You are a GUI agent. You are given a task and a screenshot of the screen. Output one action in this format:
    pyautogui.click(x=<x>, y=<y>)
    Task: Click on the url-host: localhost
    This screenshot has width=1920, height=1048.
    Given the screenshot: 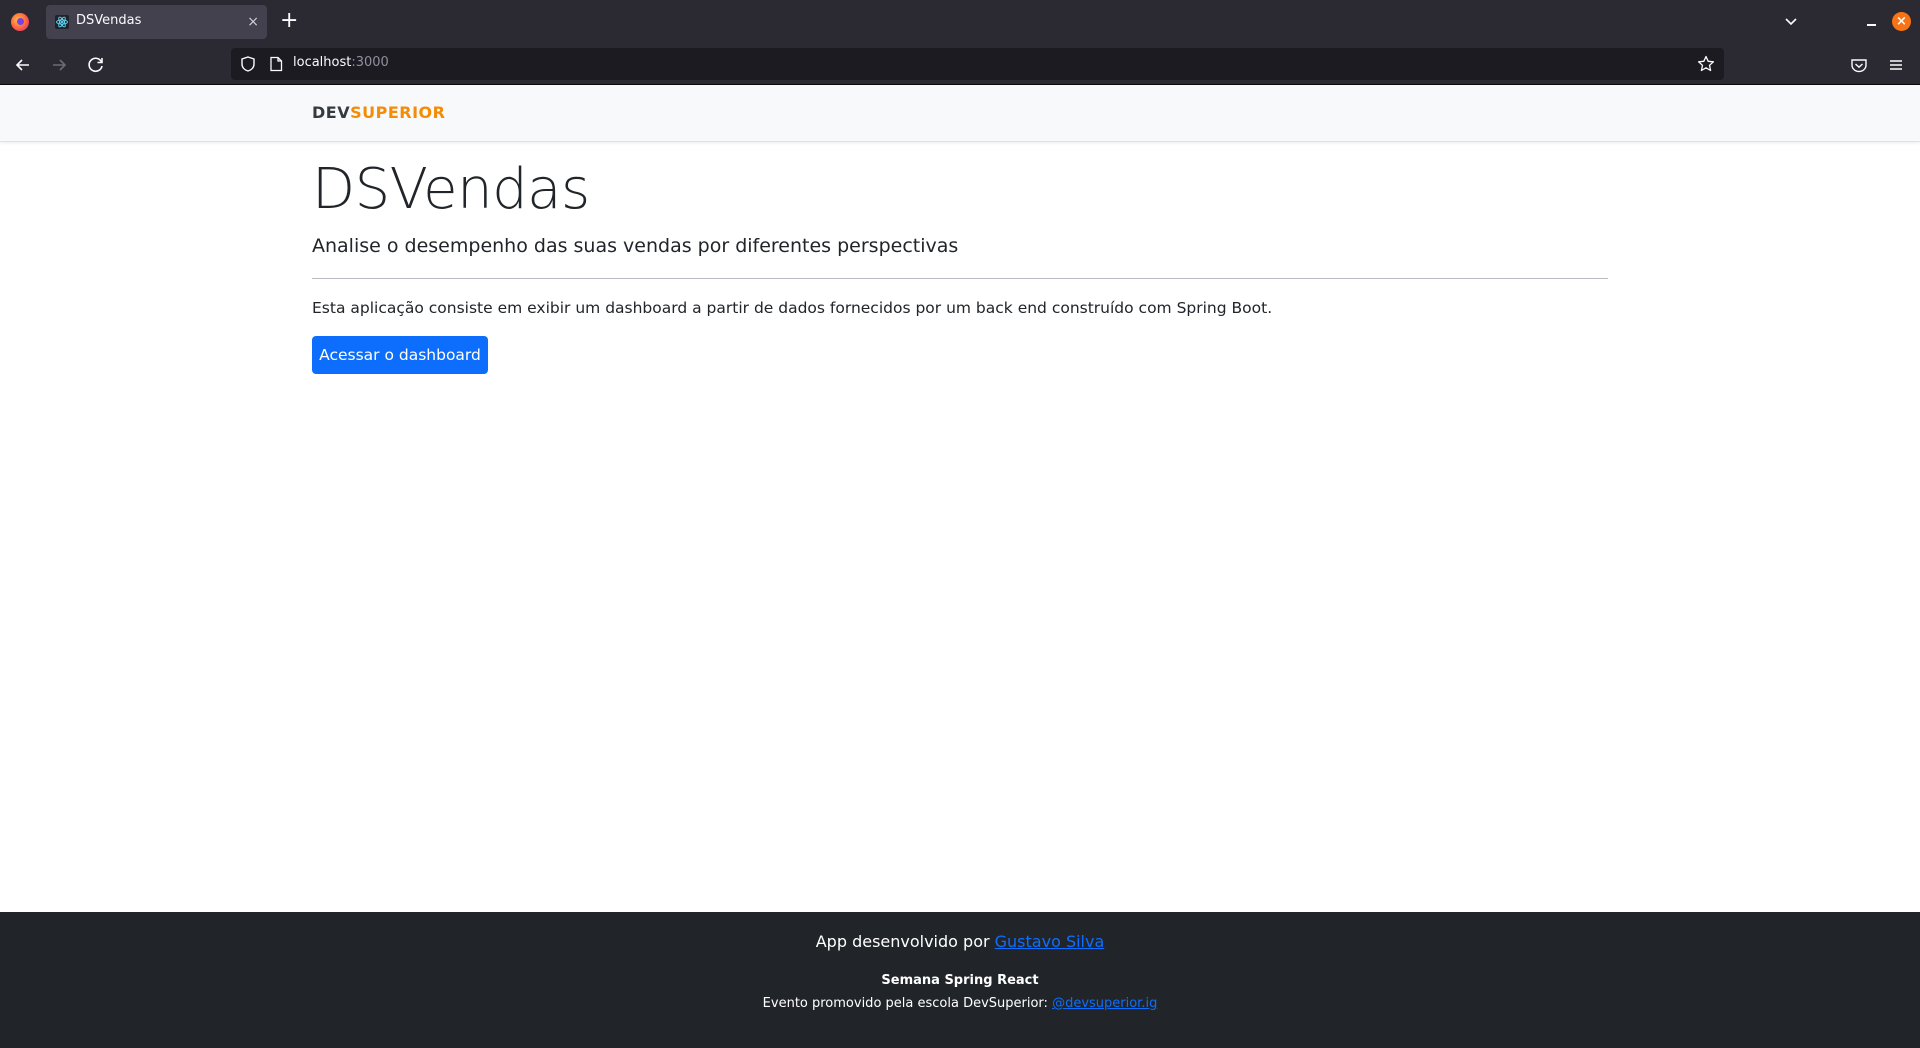 What is the action you would take?
    pyautogui.click(x=322, y=62)
    